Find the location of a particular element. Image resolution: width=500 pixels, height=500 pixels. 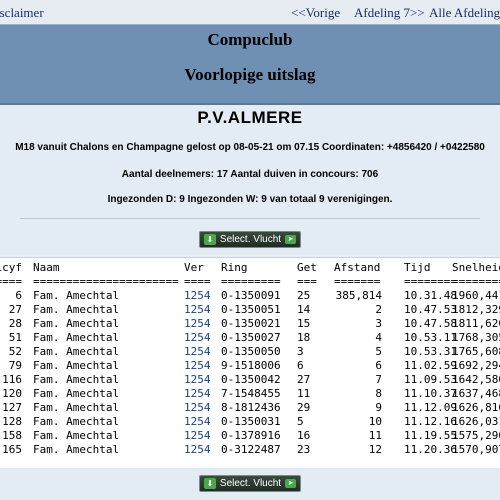

cell-tijd: 10.53.11 is located at coordinates (430, 337).